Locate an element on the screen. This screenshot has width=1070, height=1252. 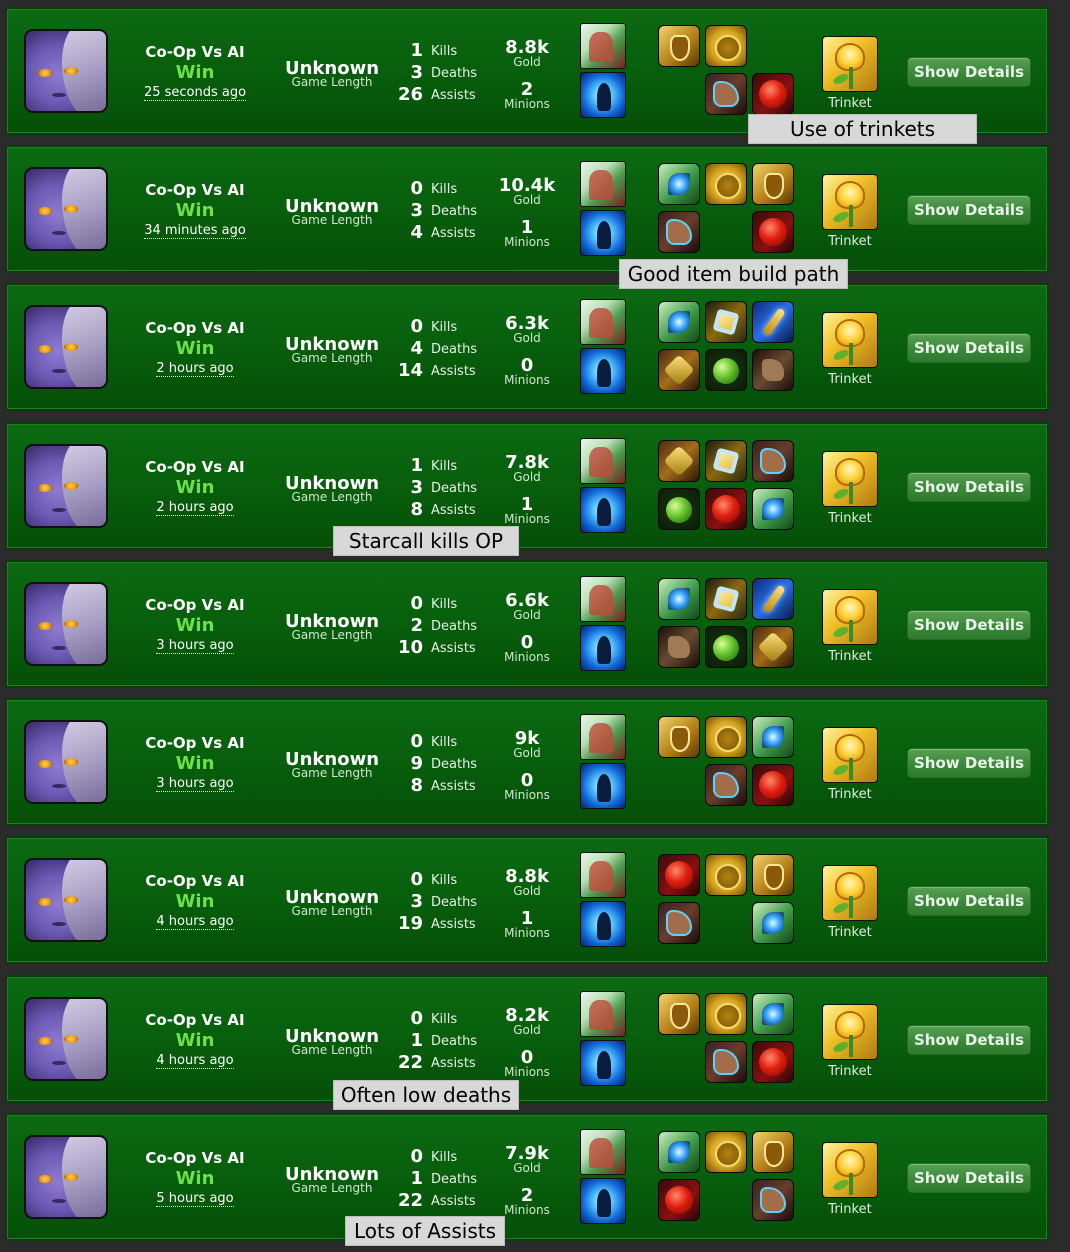
orb-item-glyph is located at coordinates (726, 371).